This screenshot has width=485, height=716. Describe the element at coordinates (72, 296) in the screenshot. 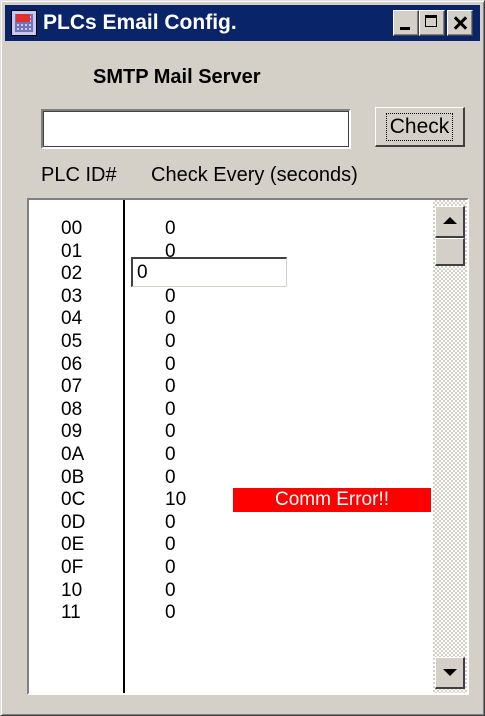

I see `plc-id-cell: 03` at that location.